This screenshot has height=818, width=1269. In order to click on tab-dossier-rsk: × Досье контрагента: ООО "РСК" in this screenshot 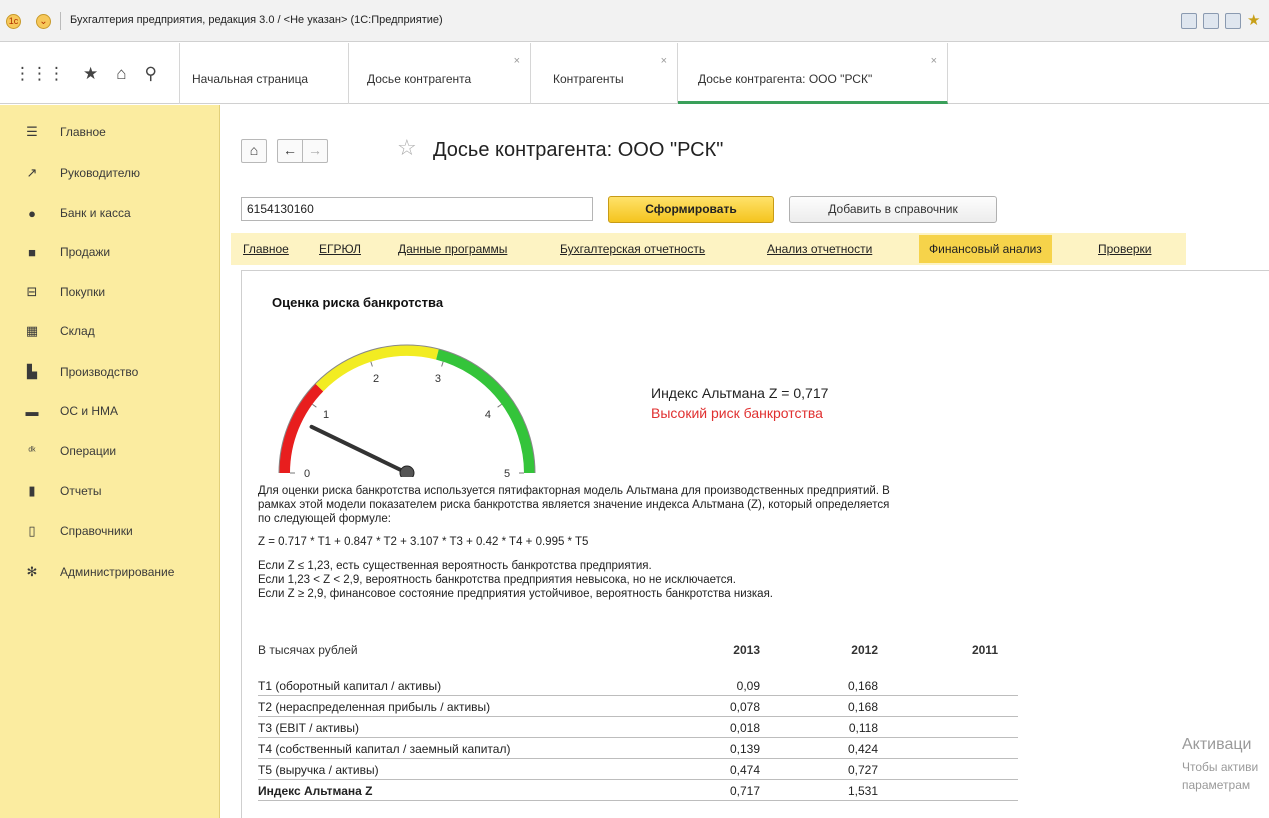, I will do `click(813, 73)`.